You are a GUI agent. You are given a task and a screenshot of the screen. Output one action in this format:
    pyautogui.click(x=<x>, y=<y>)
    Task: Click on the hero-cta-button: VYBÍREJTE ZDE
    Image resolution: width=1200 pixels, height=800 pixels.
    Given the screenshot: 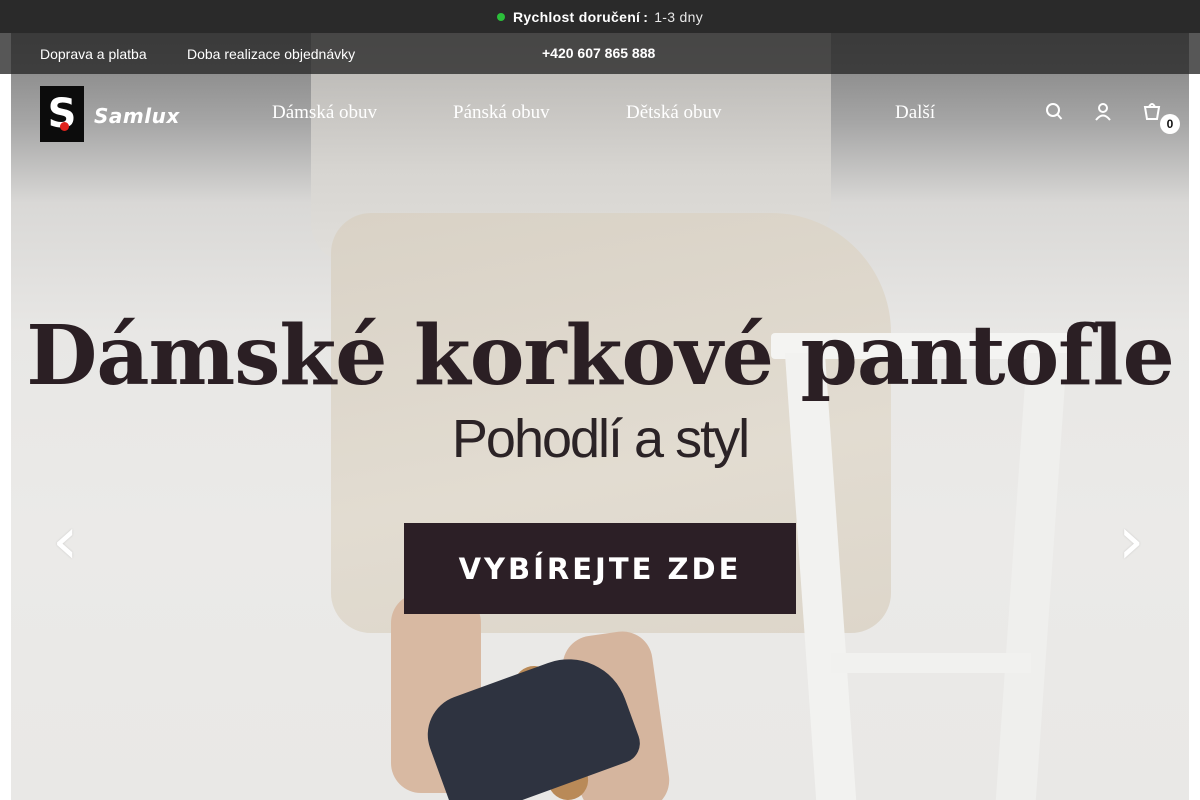 What is the action you would take?
    pyautogui.click(x=600, y=568)
    